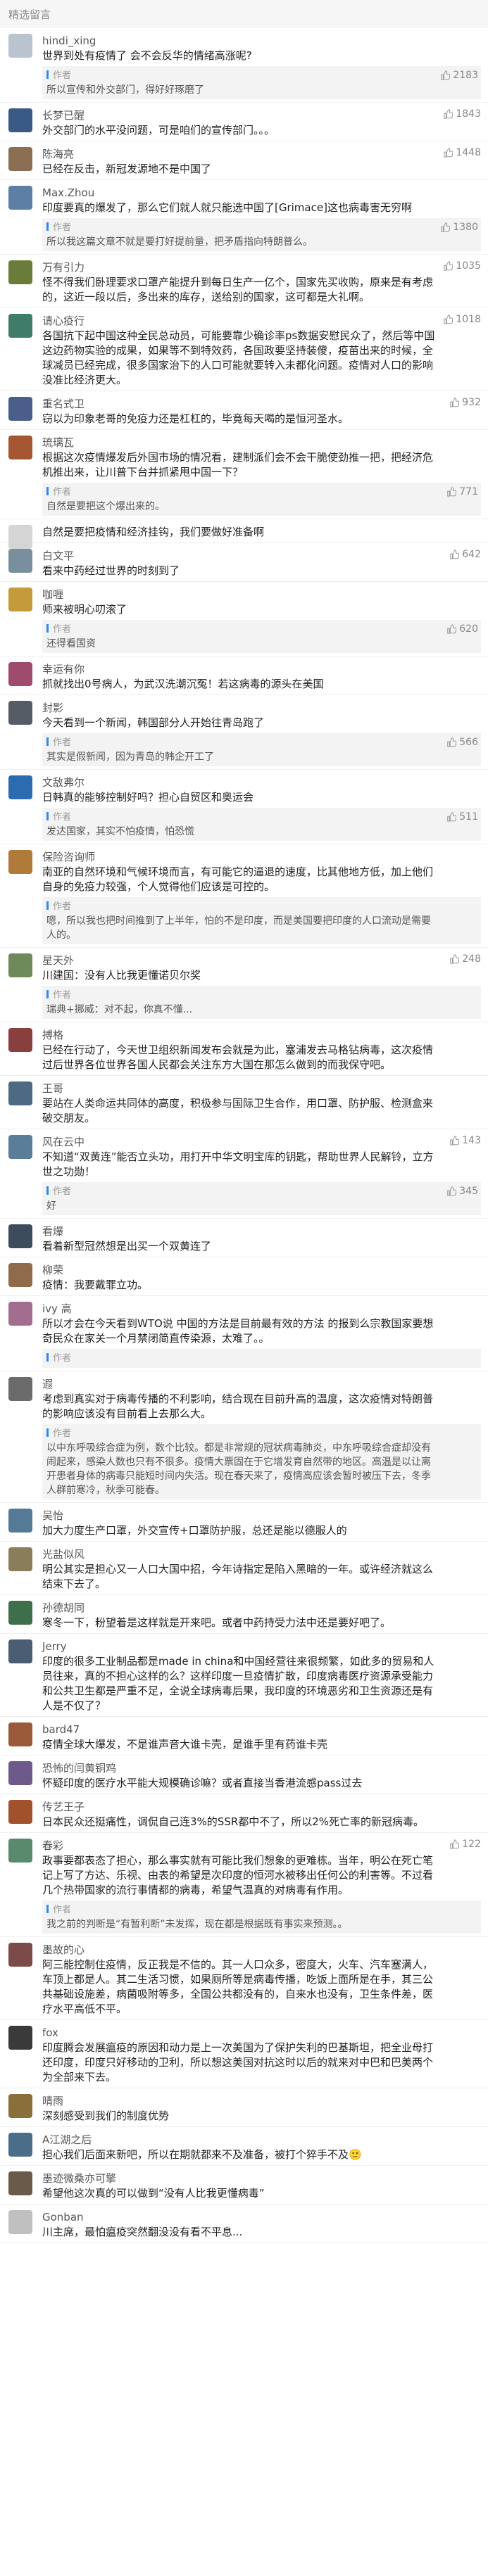  What do you see at coordinates (465, 402) in the screenshot?
I see `like-button: 932` at bounding box center [465, 402].